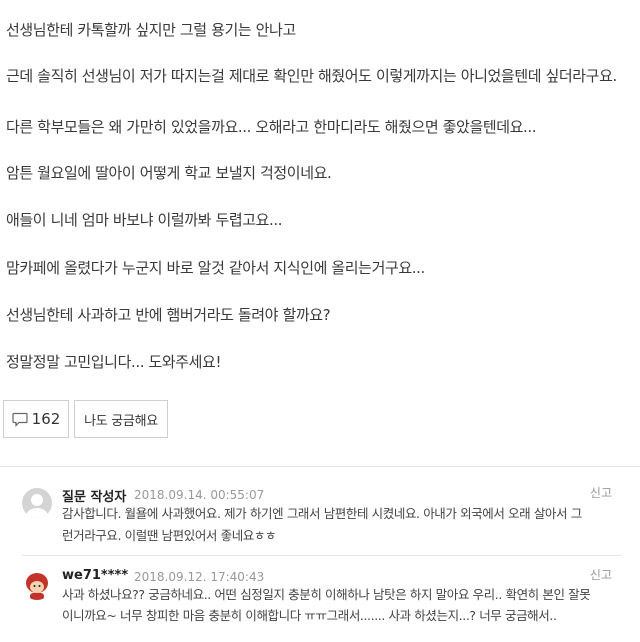 This screenshot has width=640, height=642. Describe the element at coordinates (322, 555) in the screenshot. I see `comment-divider` at that location.